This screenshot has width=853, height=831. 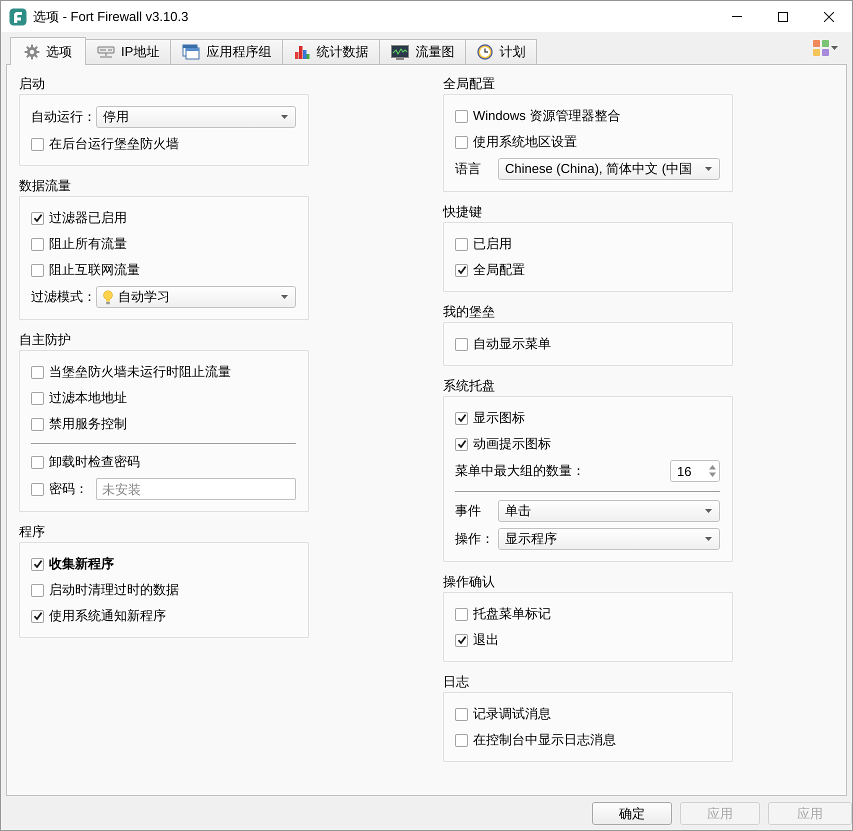 I want to click on tiles-menu-button, so click(x=825, y=48).